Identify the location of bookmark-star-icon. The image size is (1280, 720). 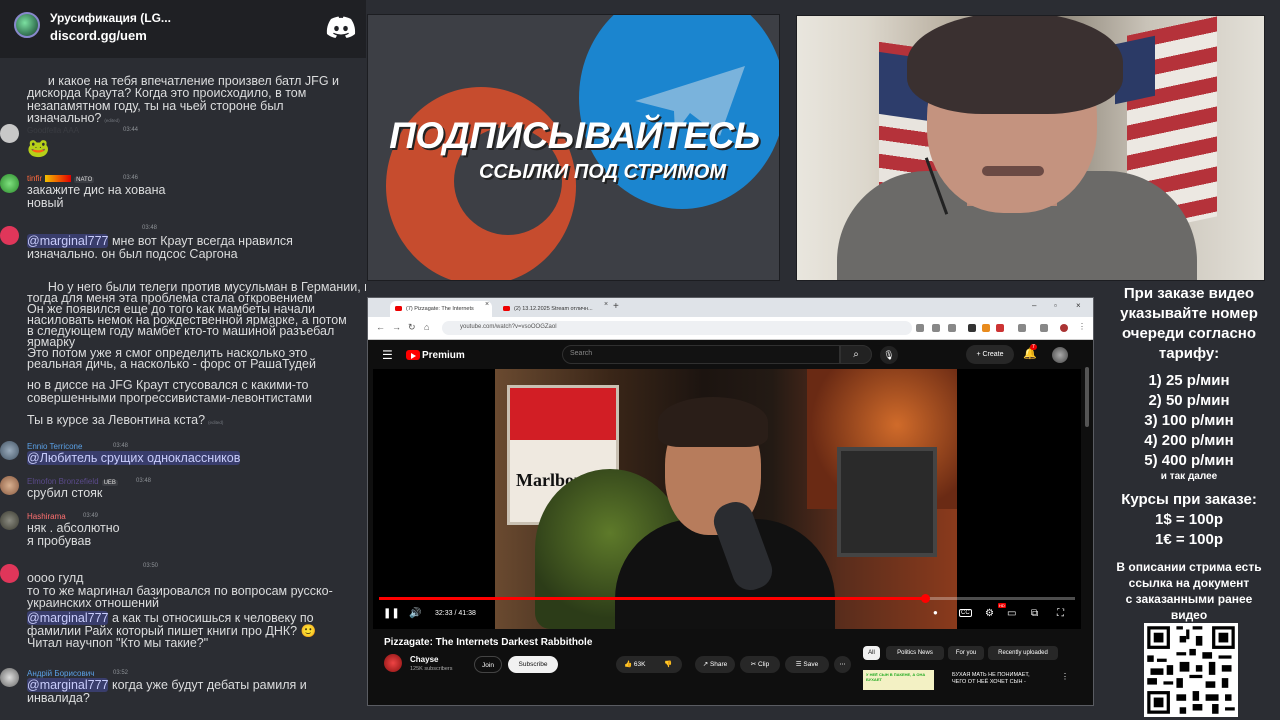
(952, 328).